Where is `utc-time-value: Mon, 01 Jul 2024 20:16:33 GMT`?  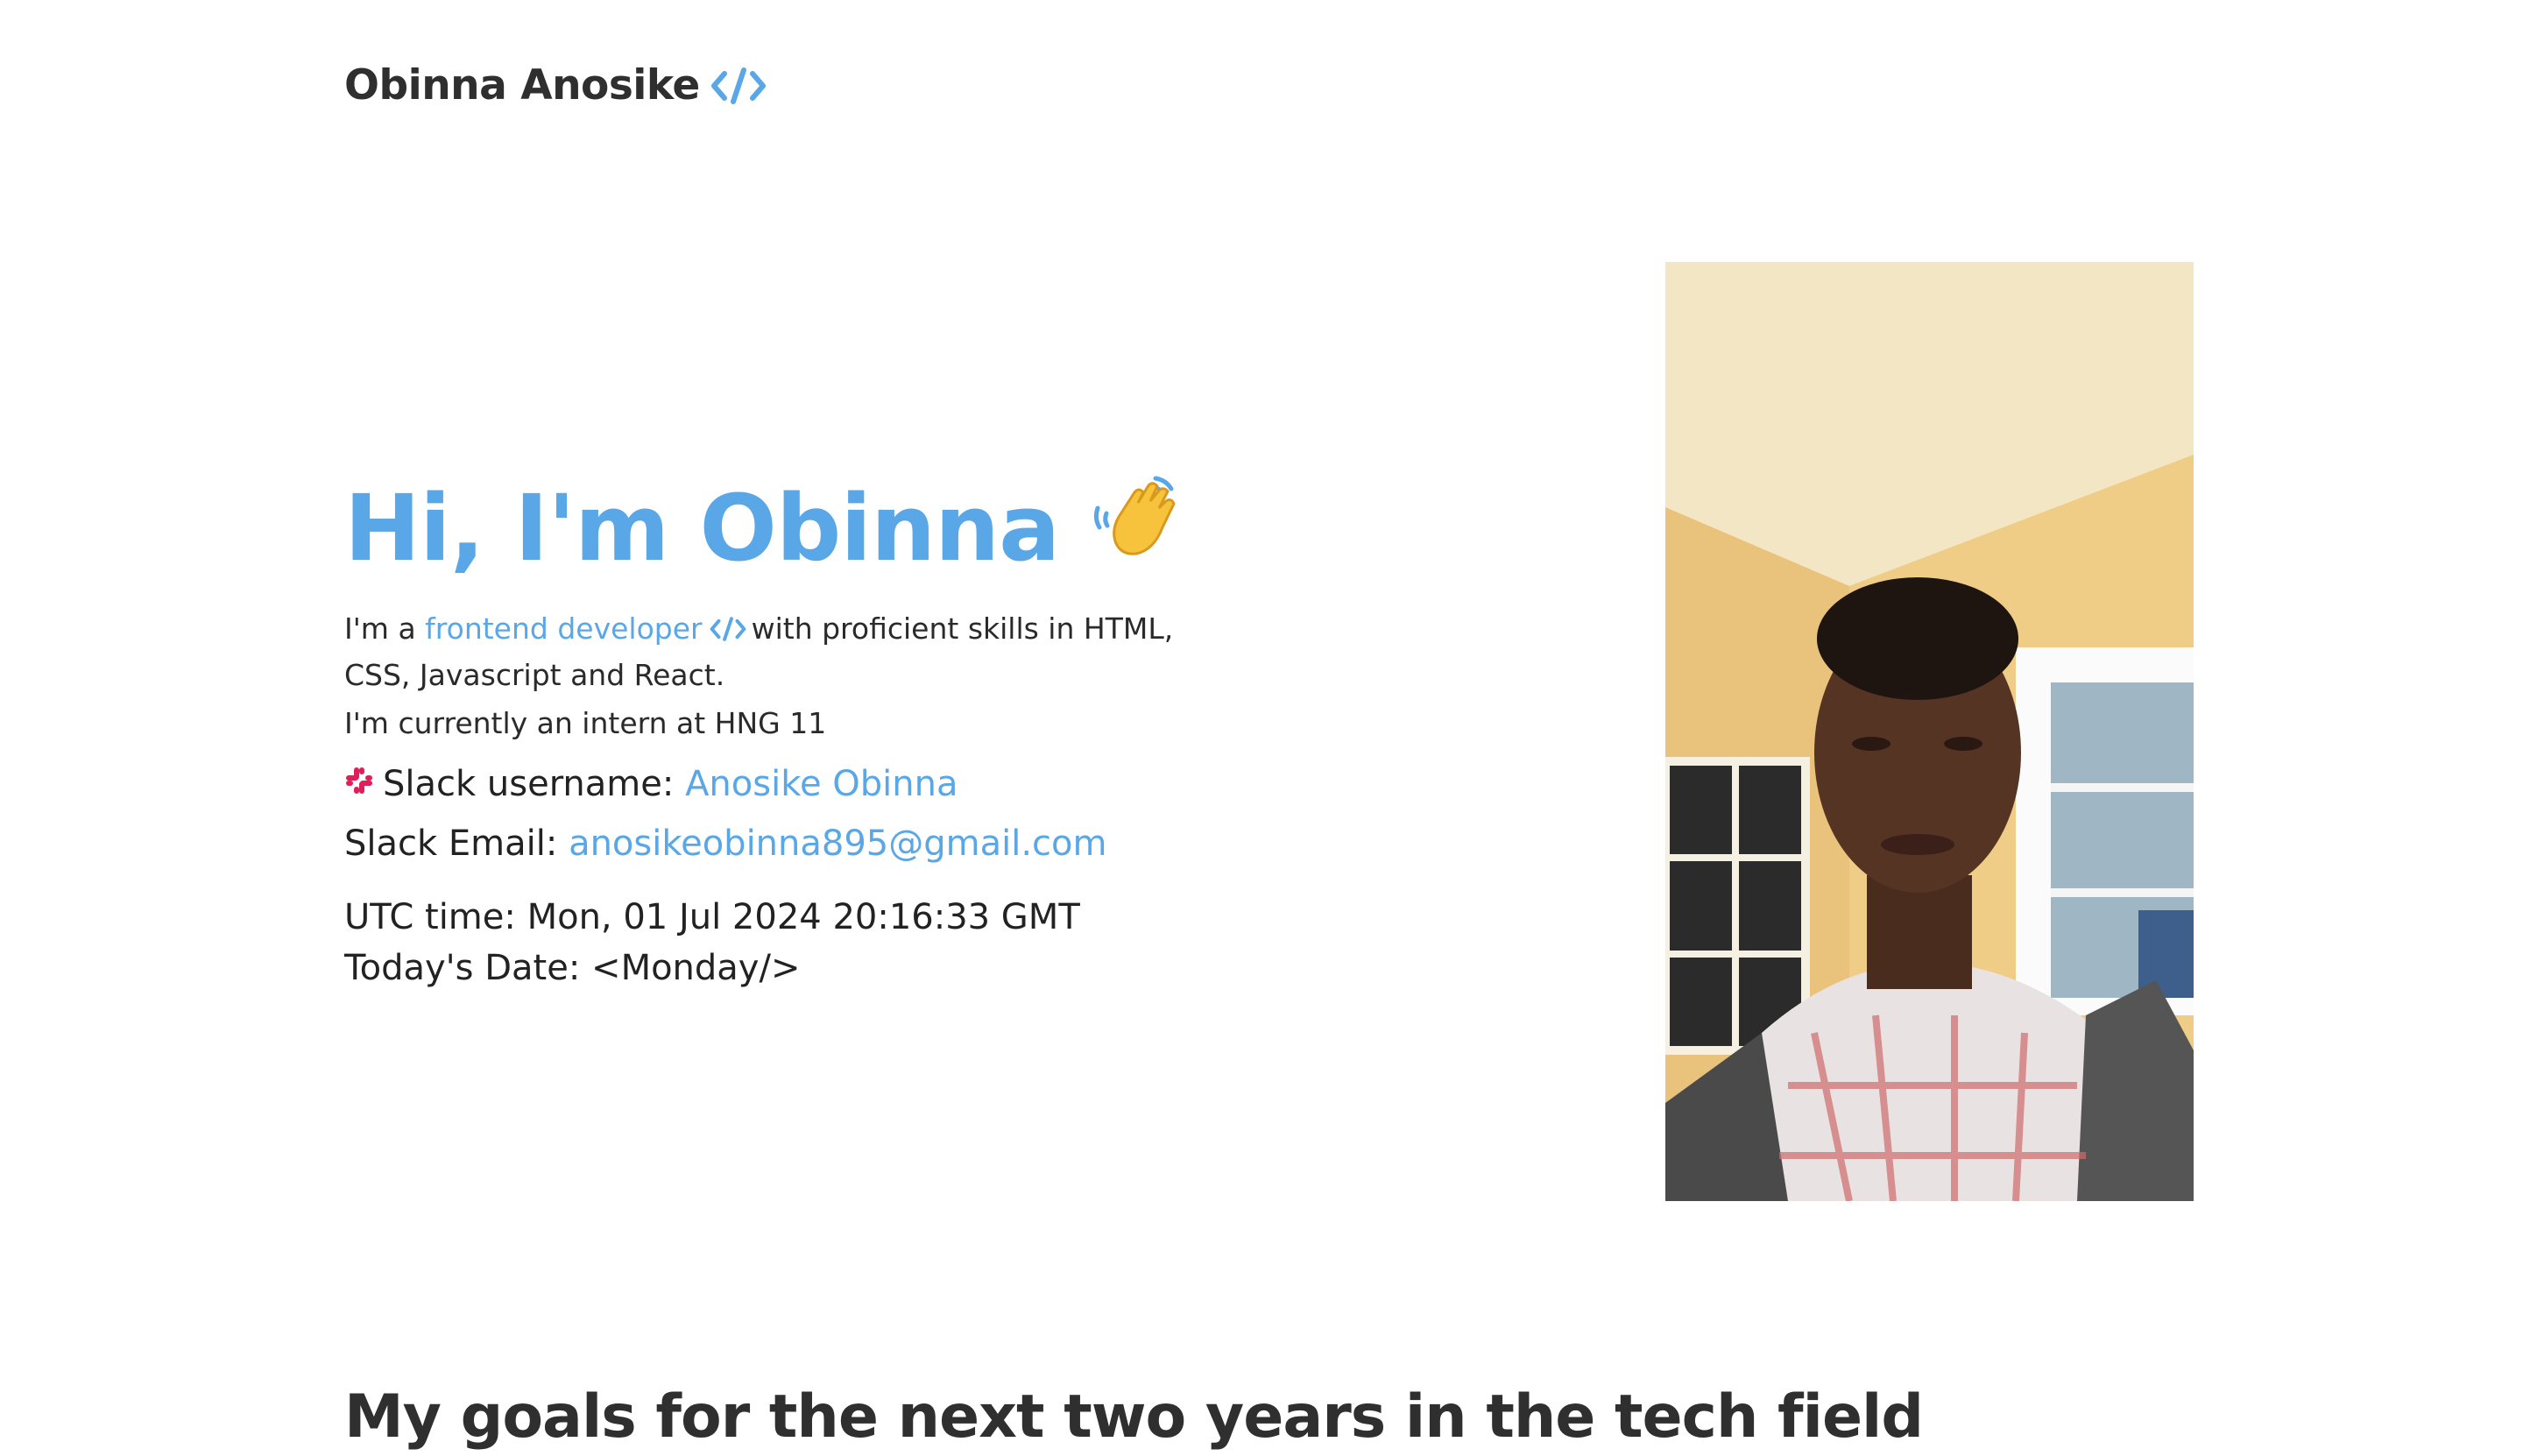
utc-time-value: Mon, 01 Jul 2024 20:16:33 GMT is located at coordinates (803, 917).